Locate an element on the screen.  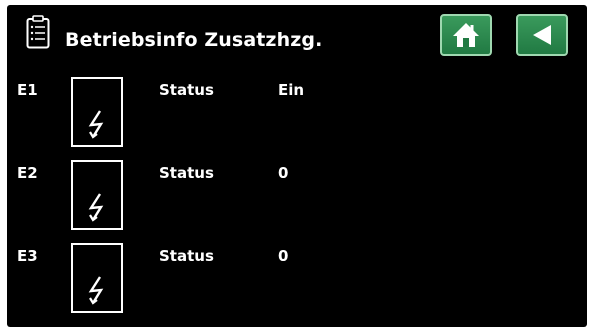
heater-status-box is located at coordinates (97, 278).